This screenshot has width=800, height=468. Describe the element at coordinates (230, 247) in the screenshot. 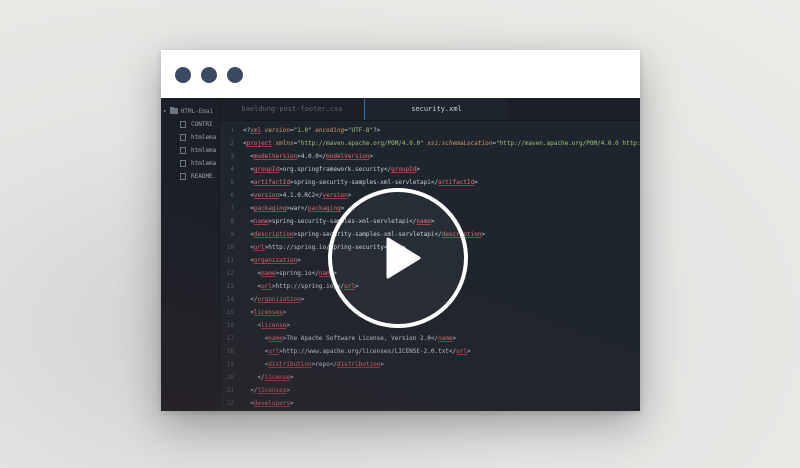

I see `line-number: 10` at that location.